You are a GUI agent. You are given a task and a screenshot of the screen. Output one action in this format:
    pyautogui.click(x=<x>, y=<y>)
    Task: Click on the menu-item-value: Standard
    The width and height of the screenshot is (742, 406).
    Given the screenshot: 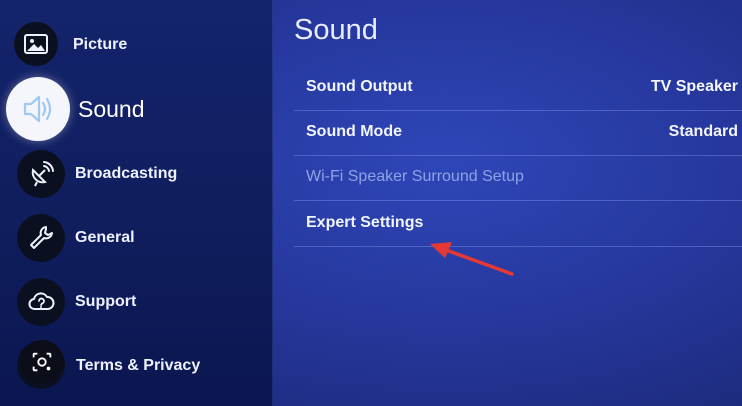 What is the action you would take?
    pyautogui.click(x=703, y=131)
    